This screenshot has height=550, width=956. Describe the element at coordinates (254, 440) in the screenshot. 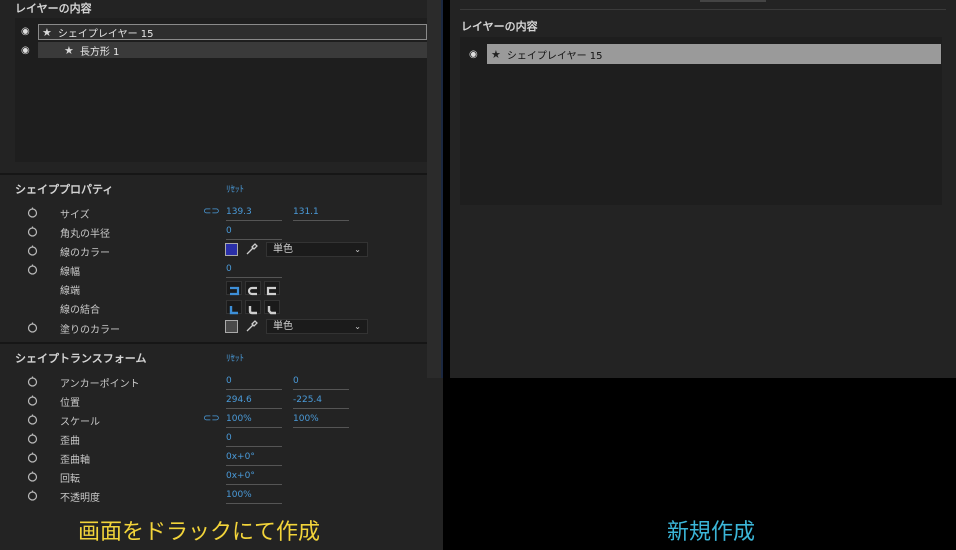

I see `skew-field: 0` at that location.